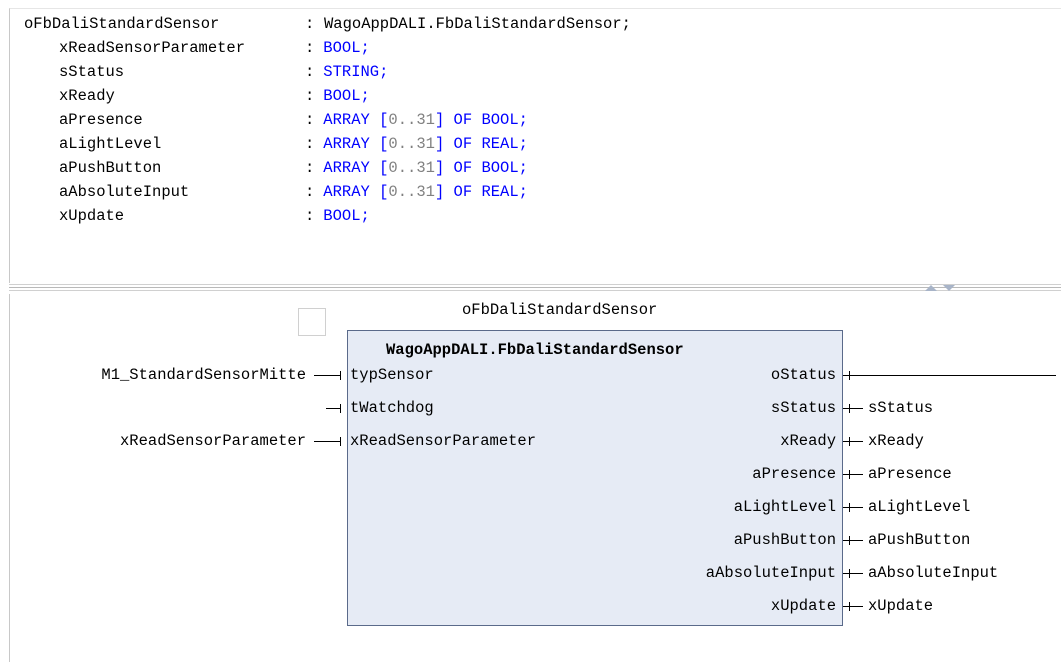  Describe the element at coordinates (152, 48) in the screenshot. I see `variable-name: xReadSensorParameter` at that location.